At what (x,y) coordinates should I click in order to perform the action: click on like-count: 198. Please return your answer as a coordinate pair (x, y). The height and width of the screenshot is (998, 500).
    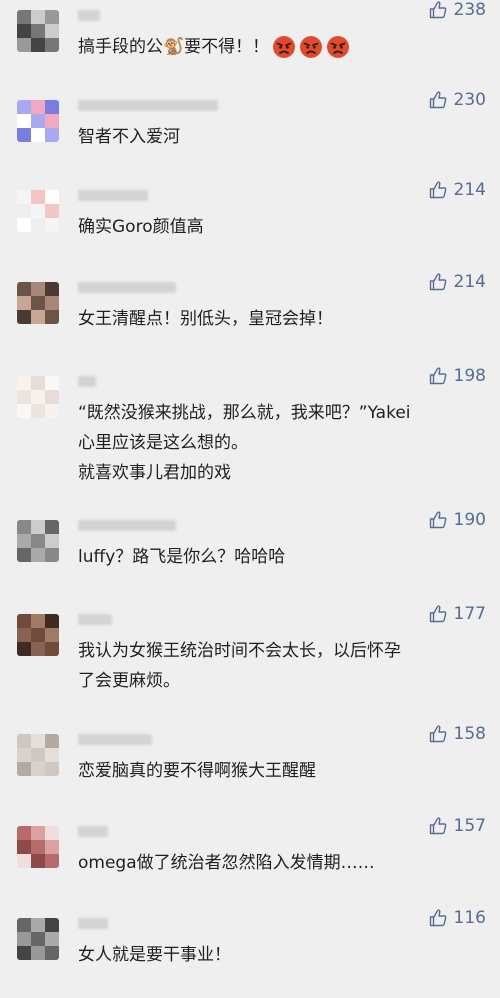
    Looking at the image, I should click on (469, 376).